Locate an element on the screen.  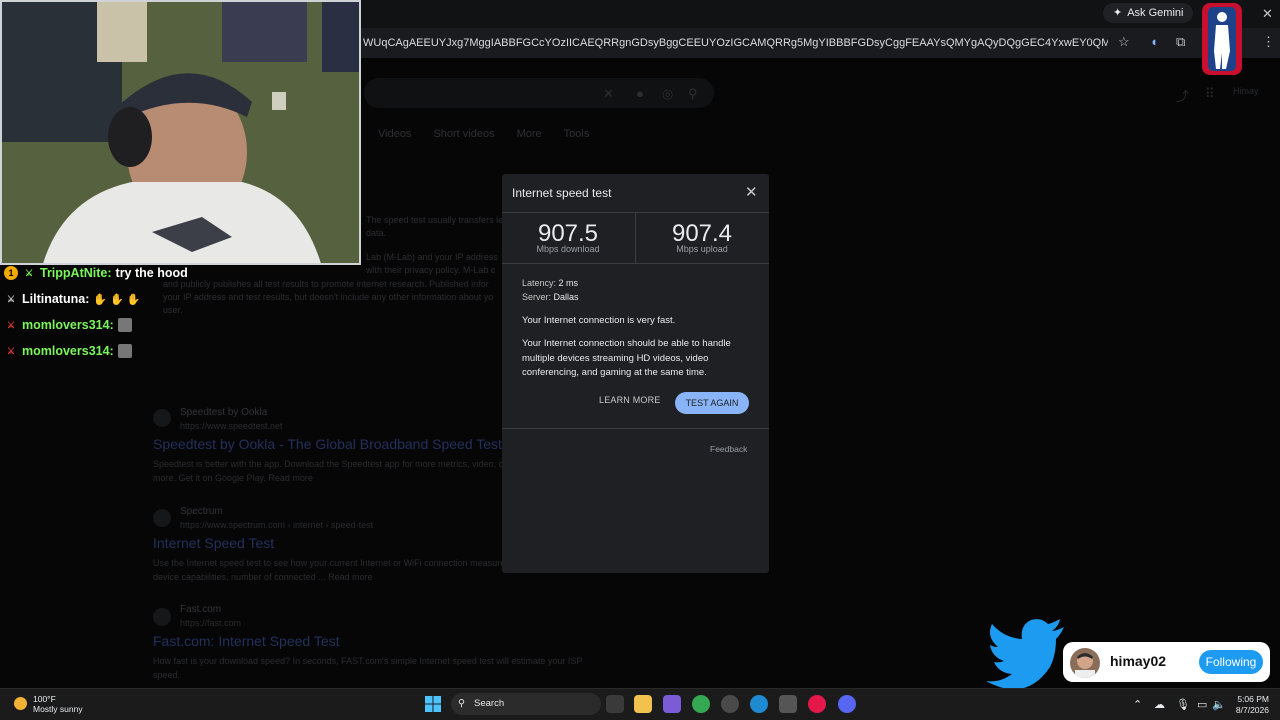
test-again-button: TEST AGAIN is located at coordinates (712, 403).